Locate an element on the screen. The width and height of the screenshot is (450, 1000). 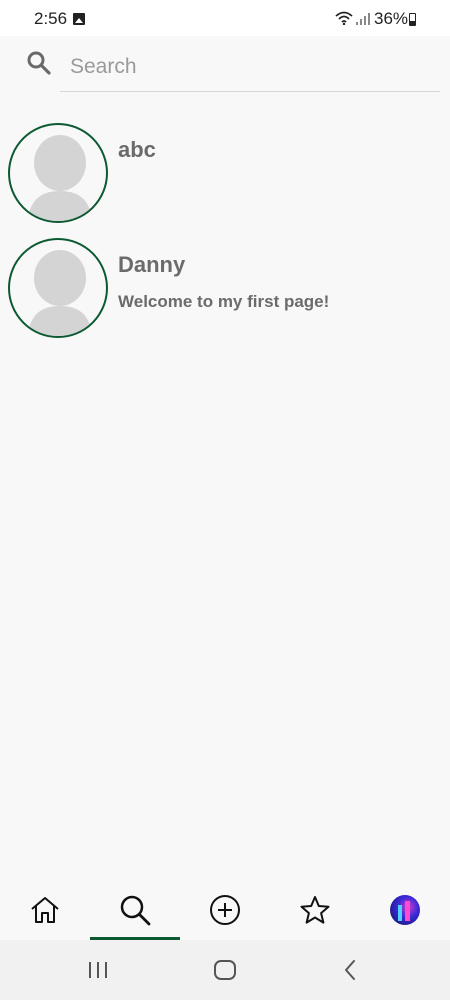
user-bio: Welcome to my first page! is located at coordinates (224, 301).